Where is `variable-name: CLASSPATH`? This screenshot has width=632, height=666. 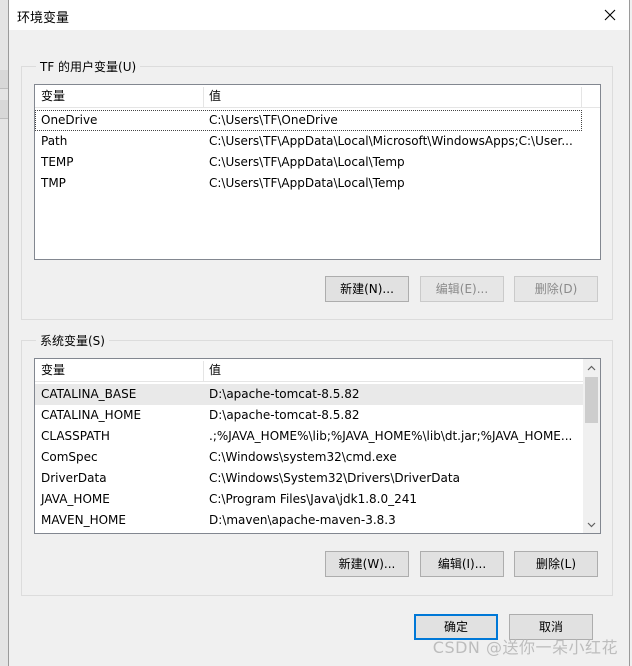
variable-name: CLASSPATH is located at coordinates (75, 436).